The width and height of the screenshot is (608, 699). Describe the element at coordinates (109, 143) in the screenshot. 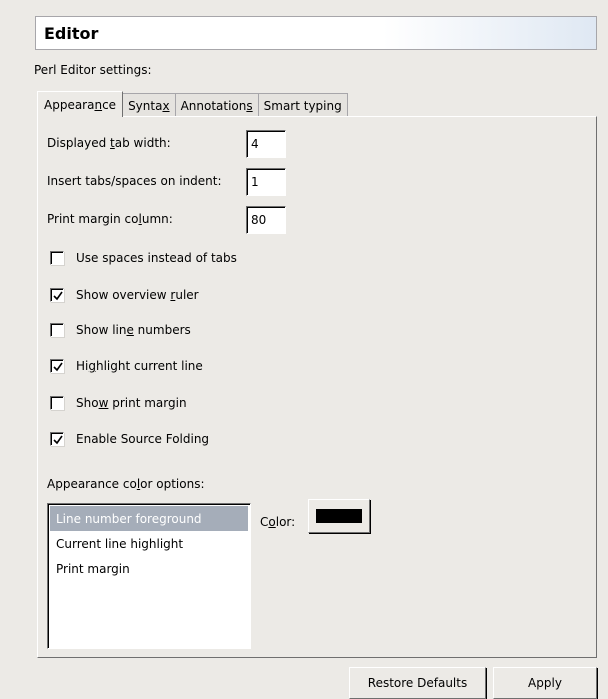

I see `tab-width-label: Displayed tab width:` at that location.